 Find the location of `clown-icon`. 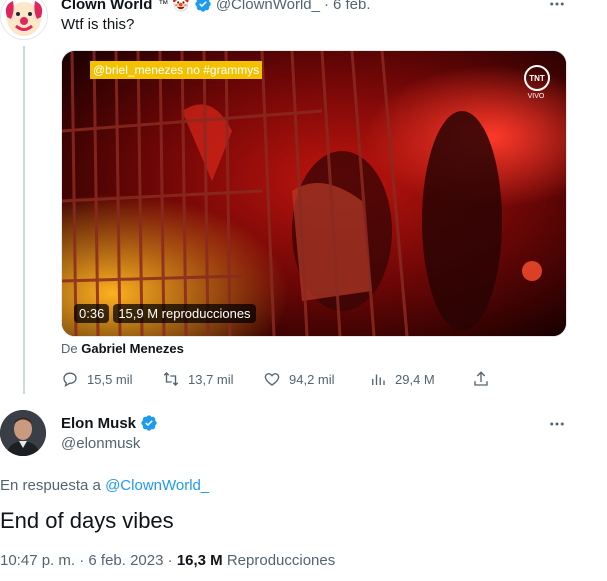

clown-icon is located at coordinates (24, 18).